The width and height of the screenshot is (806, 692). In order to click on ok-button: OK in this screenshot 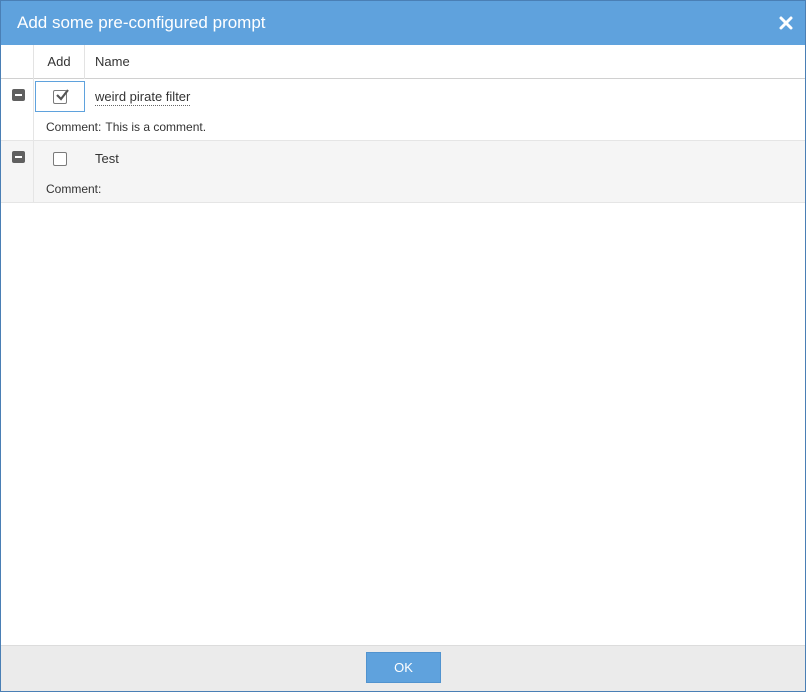, I will do `click(403, 667)`.